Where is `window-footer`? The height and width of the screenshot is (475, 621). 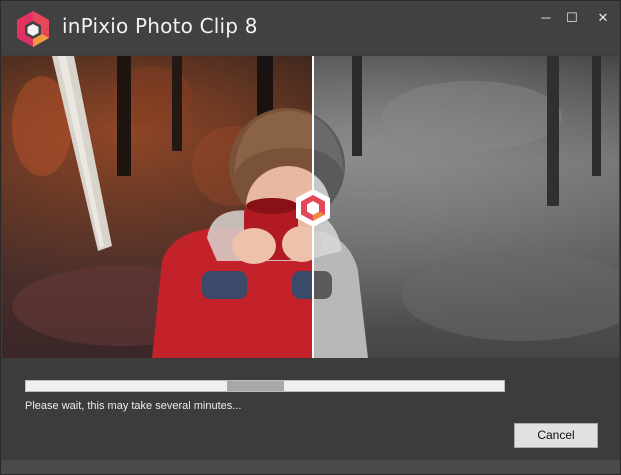 window-footer is located at coordinates (310, 467).